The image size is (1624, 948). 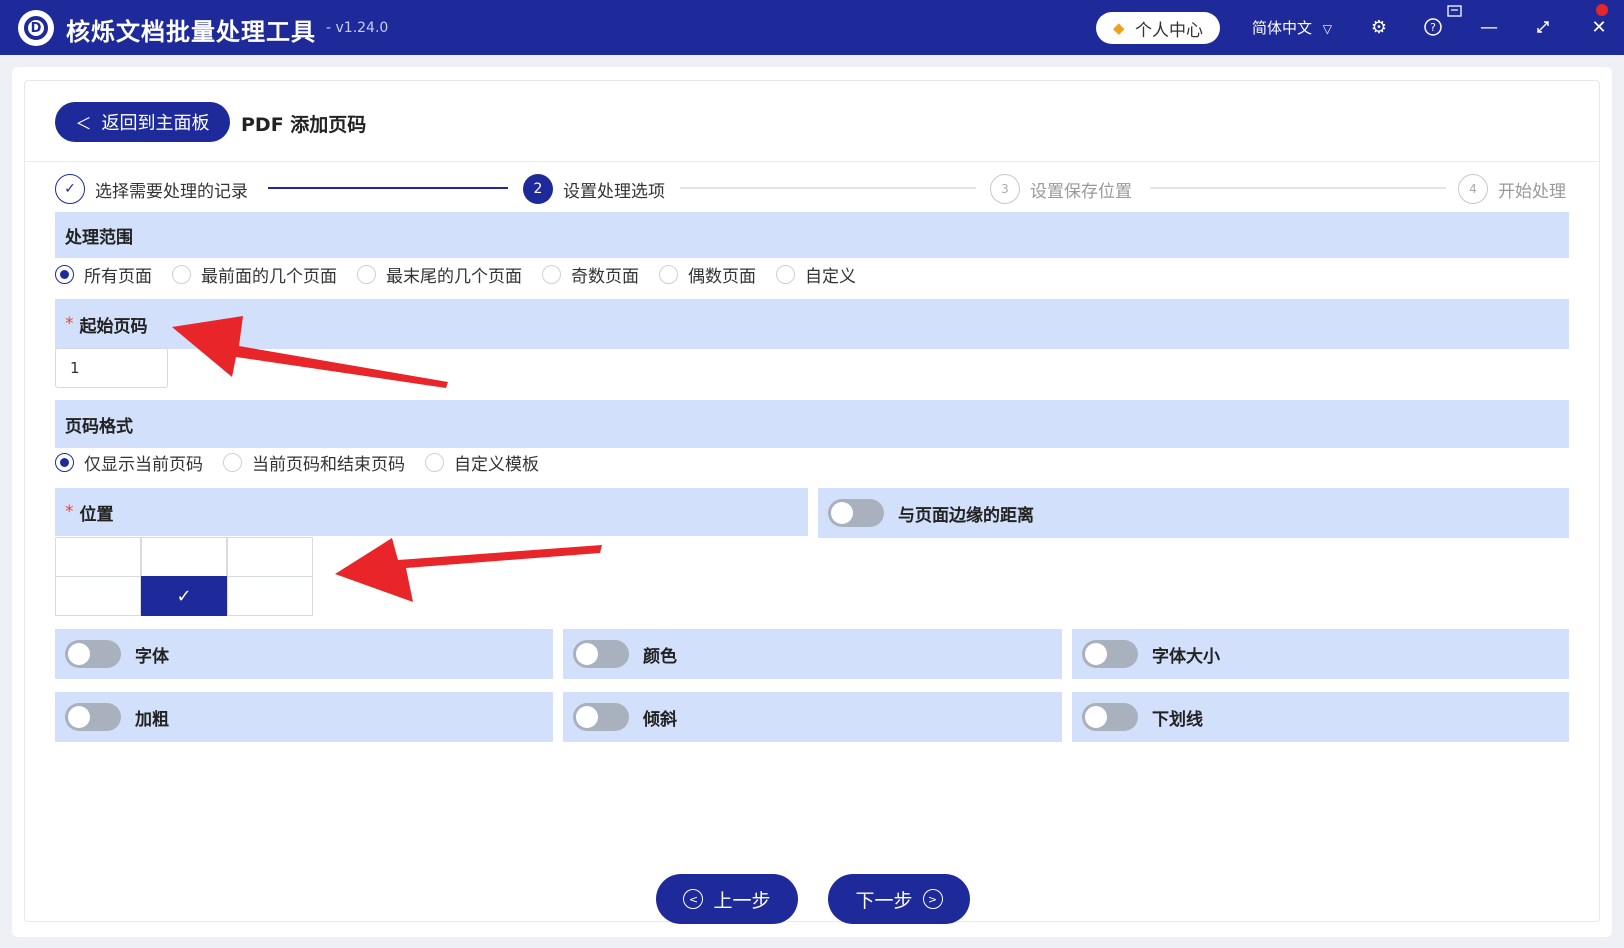 What do you see at coordinates (270, 557) in the screenshot?
I see `position-top-right` at bounding box center [270, 557].